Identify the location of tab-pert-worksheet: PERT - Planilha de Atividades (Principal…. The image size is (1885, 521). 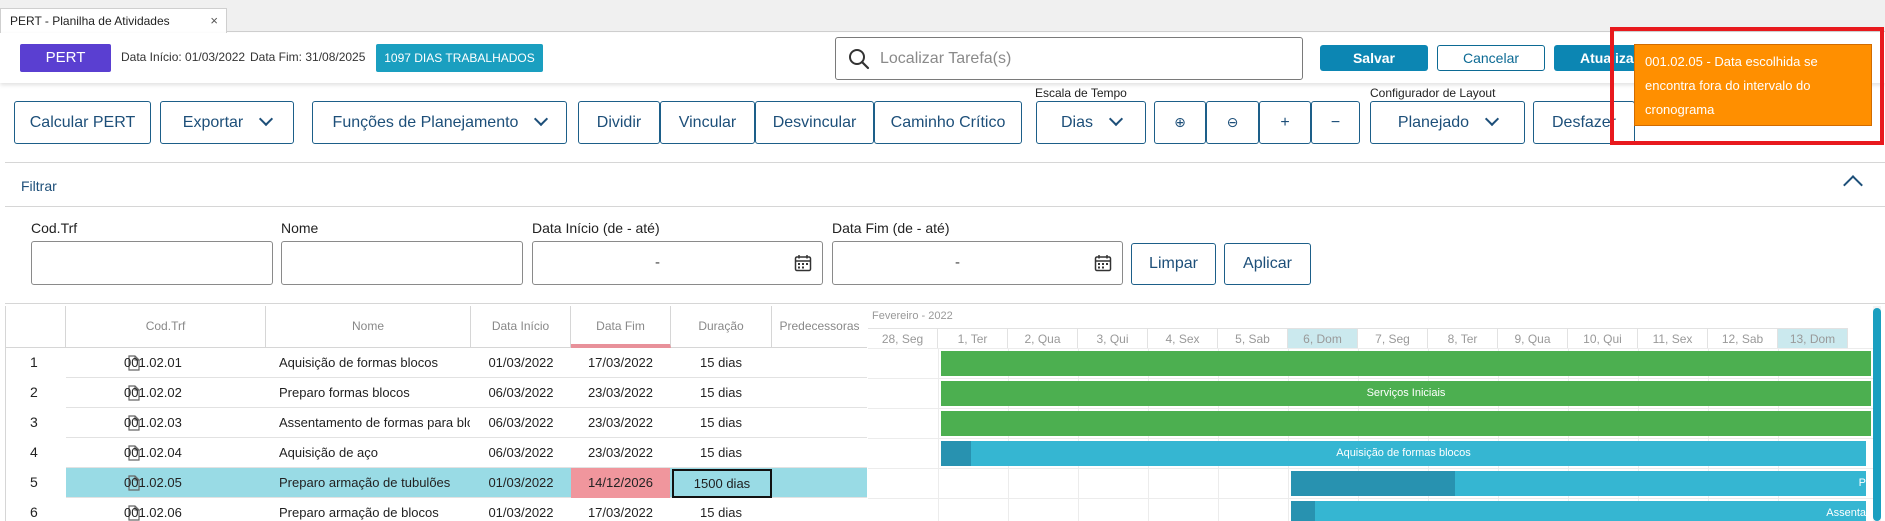
(113, 30).